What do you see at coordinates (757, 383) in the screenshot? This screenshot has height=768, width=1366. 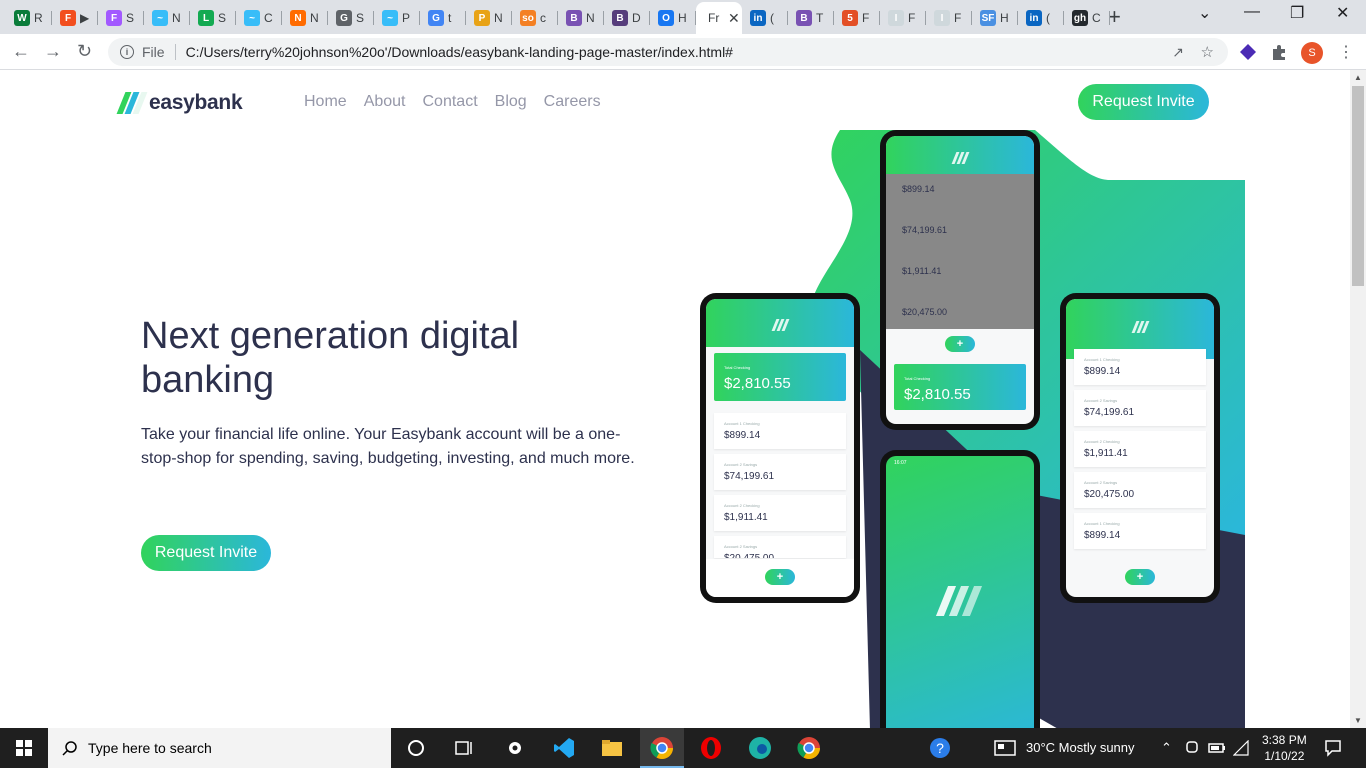 I see `total-amount: $2,810.55` at bounding box center [757, 383].